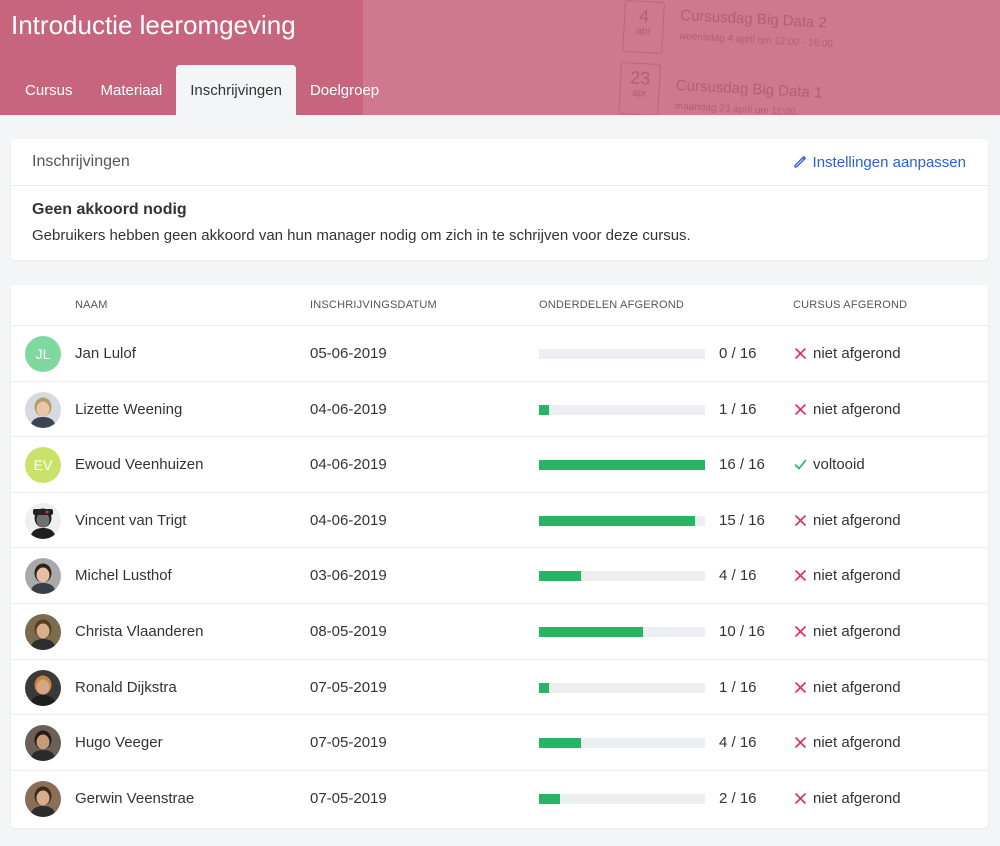  Describe the element at coordinates (889, 162) in the screenshot. I see `edit-settings-label: Instellingen aanpassen` at that location.